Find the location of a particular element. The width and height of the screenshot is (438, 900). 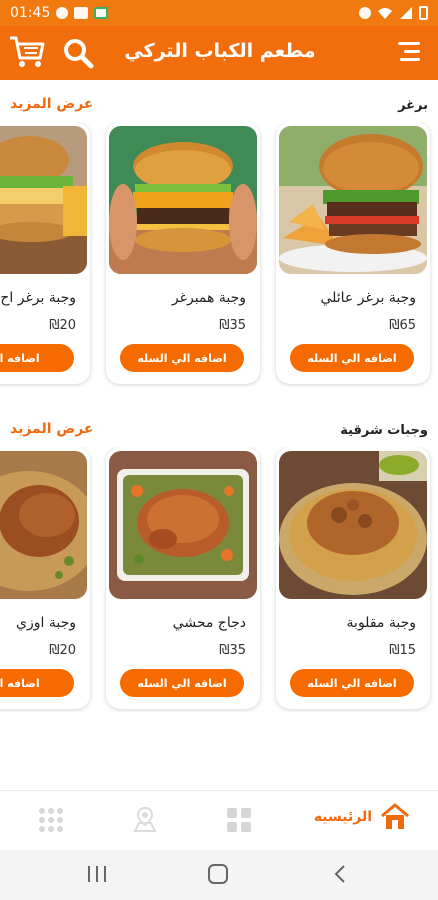

battery-icon is located at coordinates (423, 13).